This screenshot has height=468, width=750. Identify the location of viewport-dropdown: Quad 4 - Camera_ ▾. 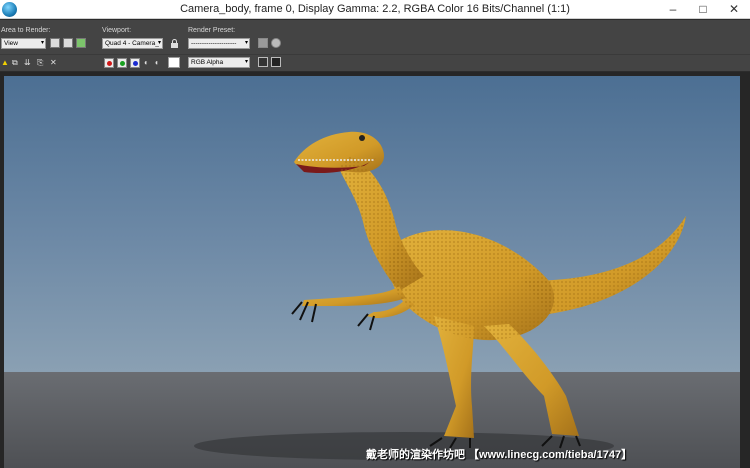
(132, 43).